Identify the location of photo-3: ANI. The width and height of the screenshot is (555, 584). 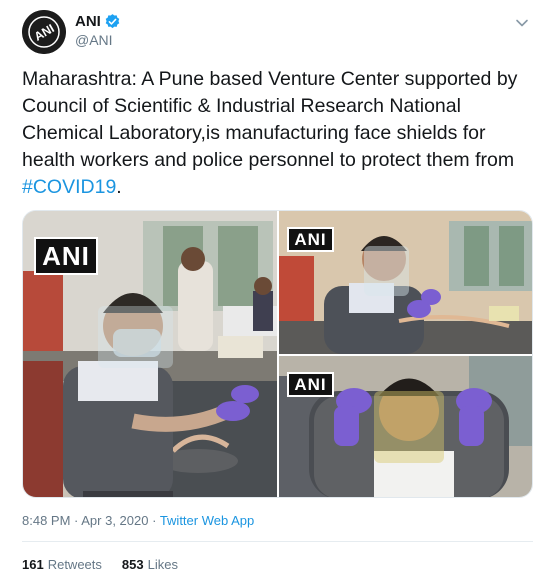
(405, 426).